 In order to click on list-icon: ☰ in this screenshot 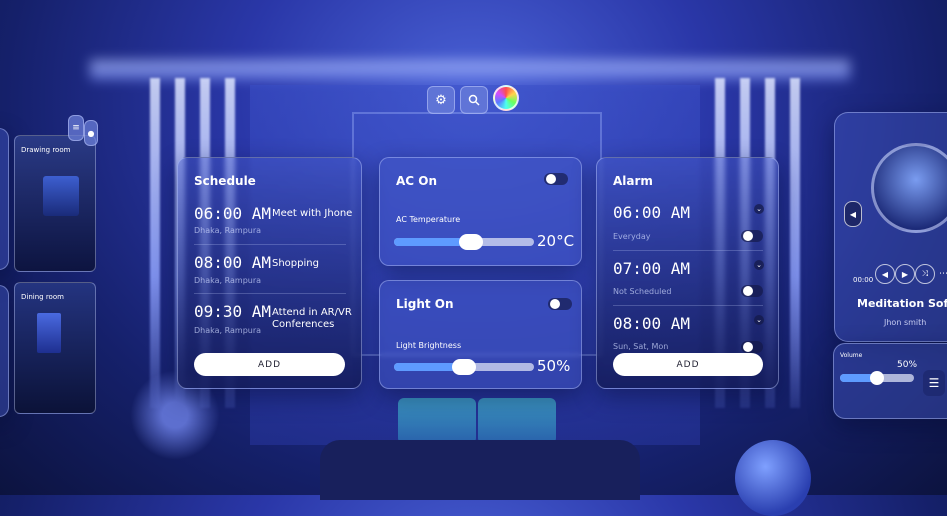, I will do `click(934, 383)`.